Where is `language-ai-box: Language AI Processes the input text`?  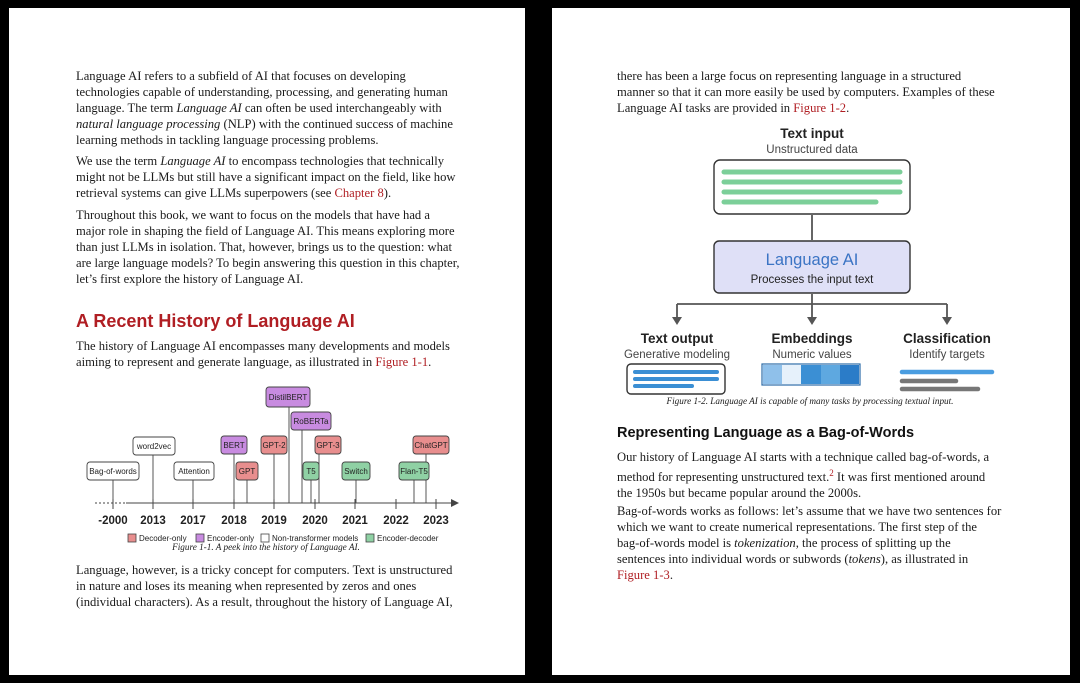
language-ai-box: Language AI Processes the input text is located at coordinates (812, 267).